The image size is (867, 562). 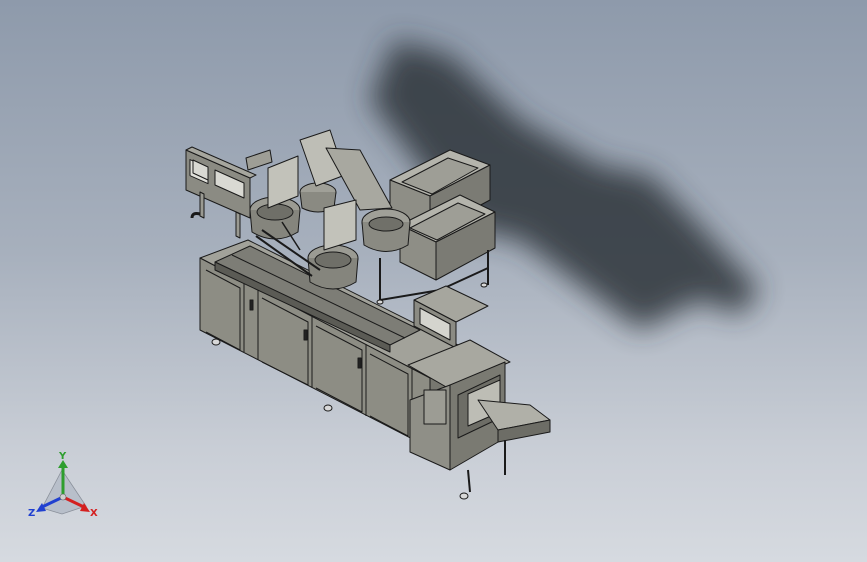 What do you see at coordinates (94, 513) in the screenshot?
I see `x-axis-label: X` at bounding box center [94, 513].